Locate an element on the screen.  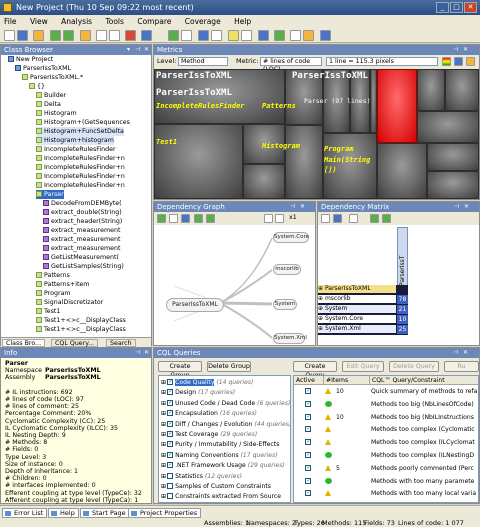
tree-item: Parser is located at coordinates (50, 194).